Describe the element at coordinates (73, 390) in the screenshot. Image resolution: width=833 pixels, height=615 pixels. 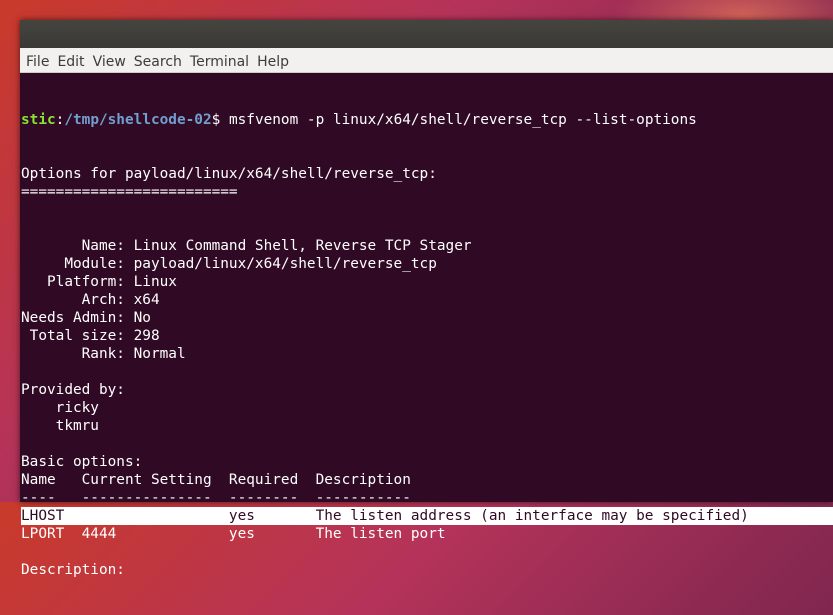
I see `terminal-line: Provided by:` at that location.